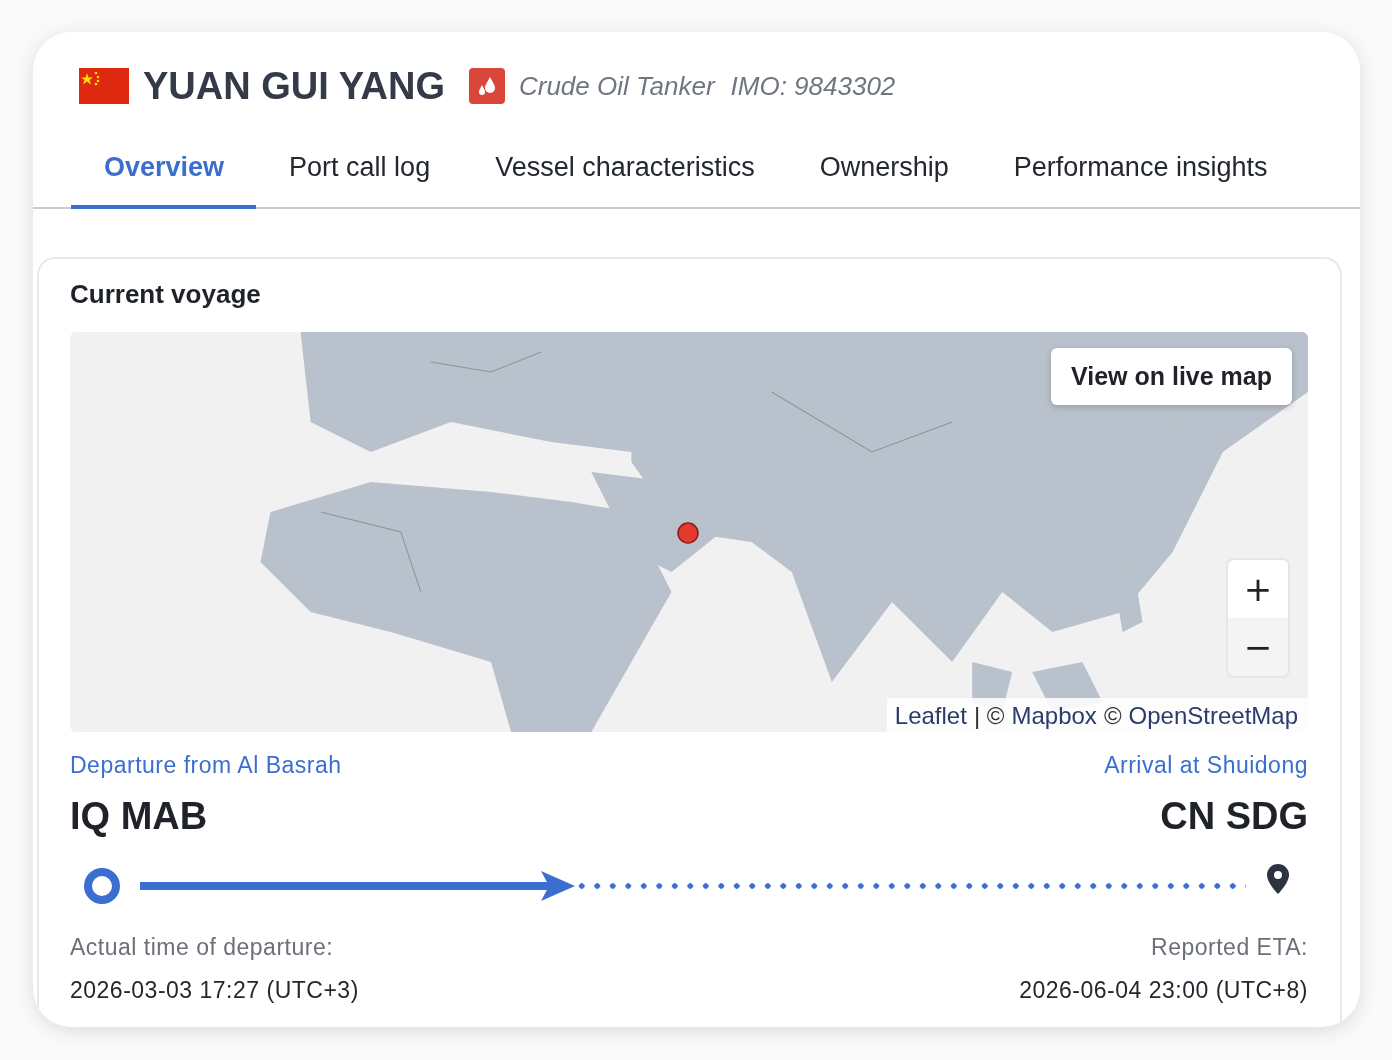 The image size is (1392, 1060). What do you see at coordinates (486, 86) in the screenshot?
I see `oil-drops-icon` at bounding box center [486, 86].